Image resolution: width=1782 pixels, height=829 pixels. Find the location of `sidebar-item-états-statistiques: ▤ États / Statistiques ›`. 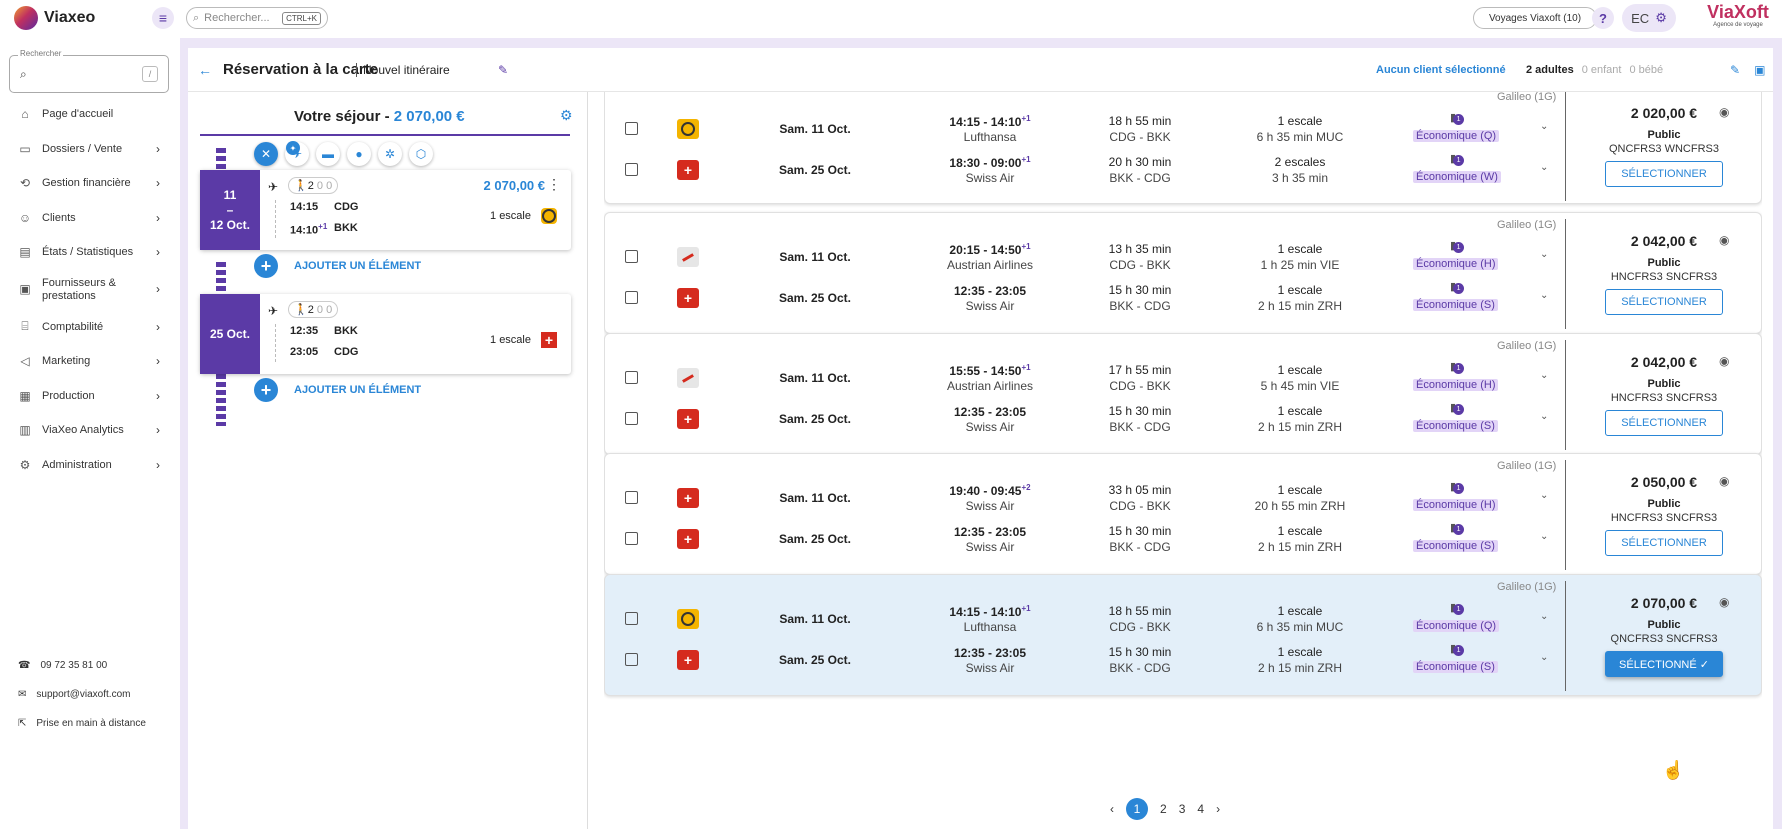

sidebar-item-états-statistiques: ▤ États / Statistiques › is located at coordinates (86, 252).